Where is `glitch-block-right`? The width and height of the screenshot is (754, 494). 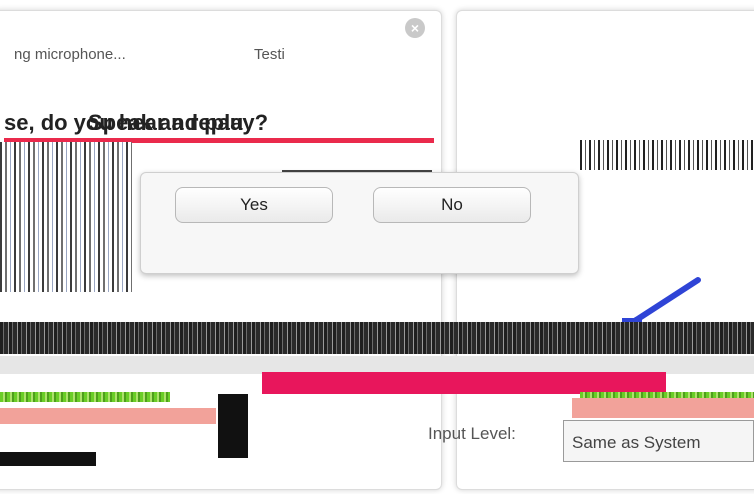 glitch-block-right is located at coordinates (663, 408).